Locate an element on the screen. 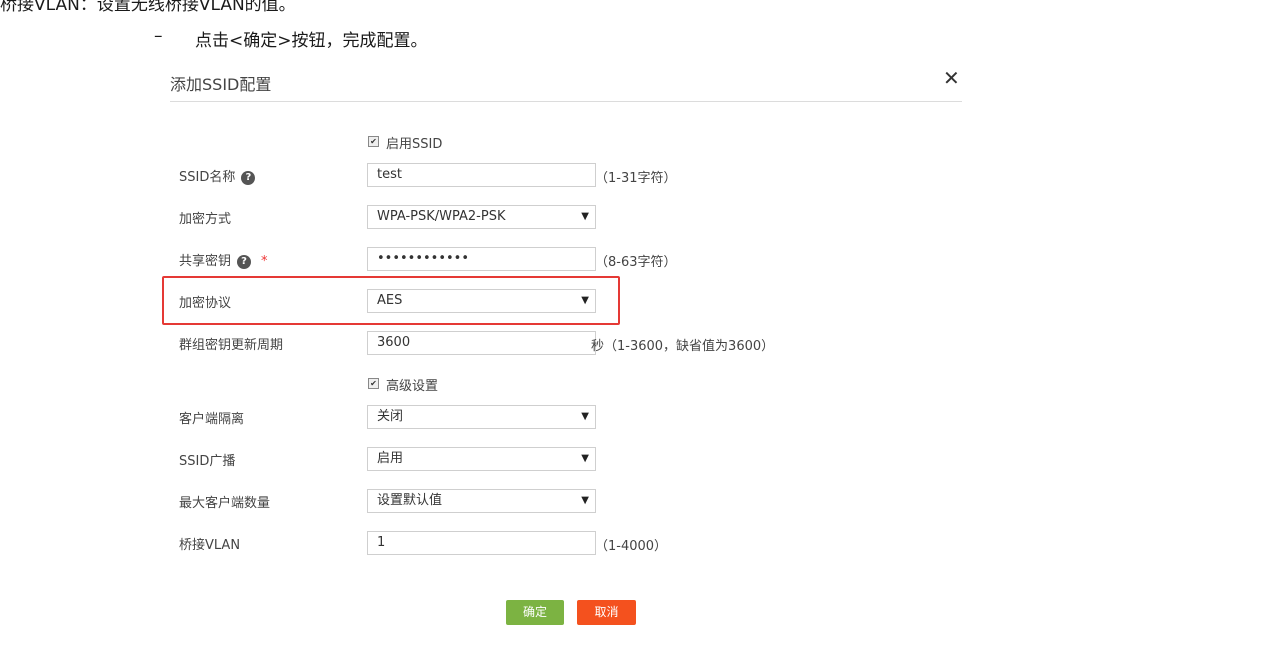  bridge-vlan-label: 桥接VLAN is located at coordinates (210, 545).